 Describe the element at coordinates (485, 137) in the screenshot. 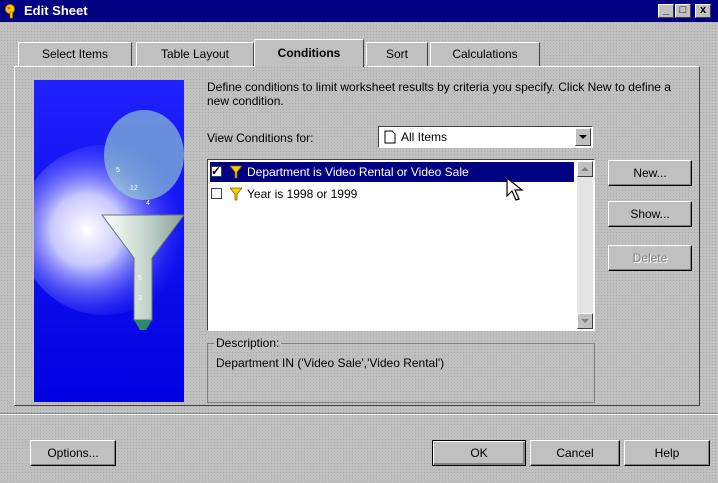

I see `view-conditions-select: All Items` at that location.